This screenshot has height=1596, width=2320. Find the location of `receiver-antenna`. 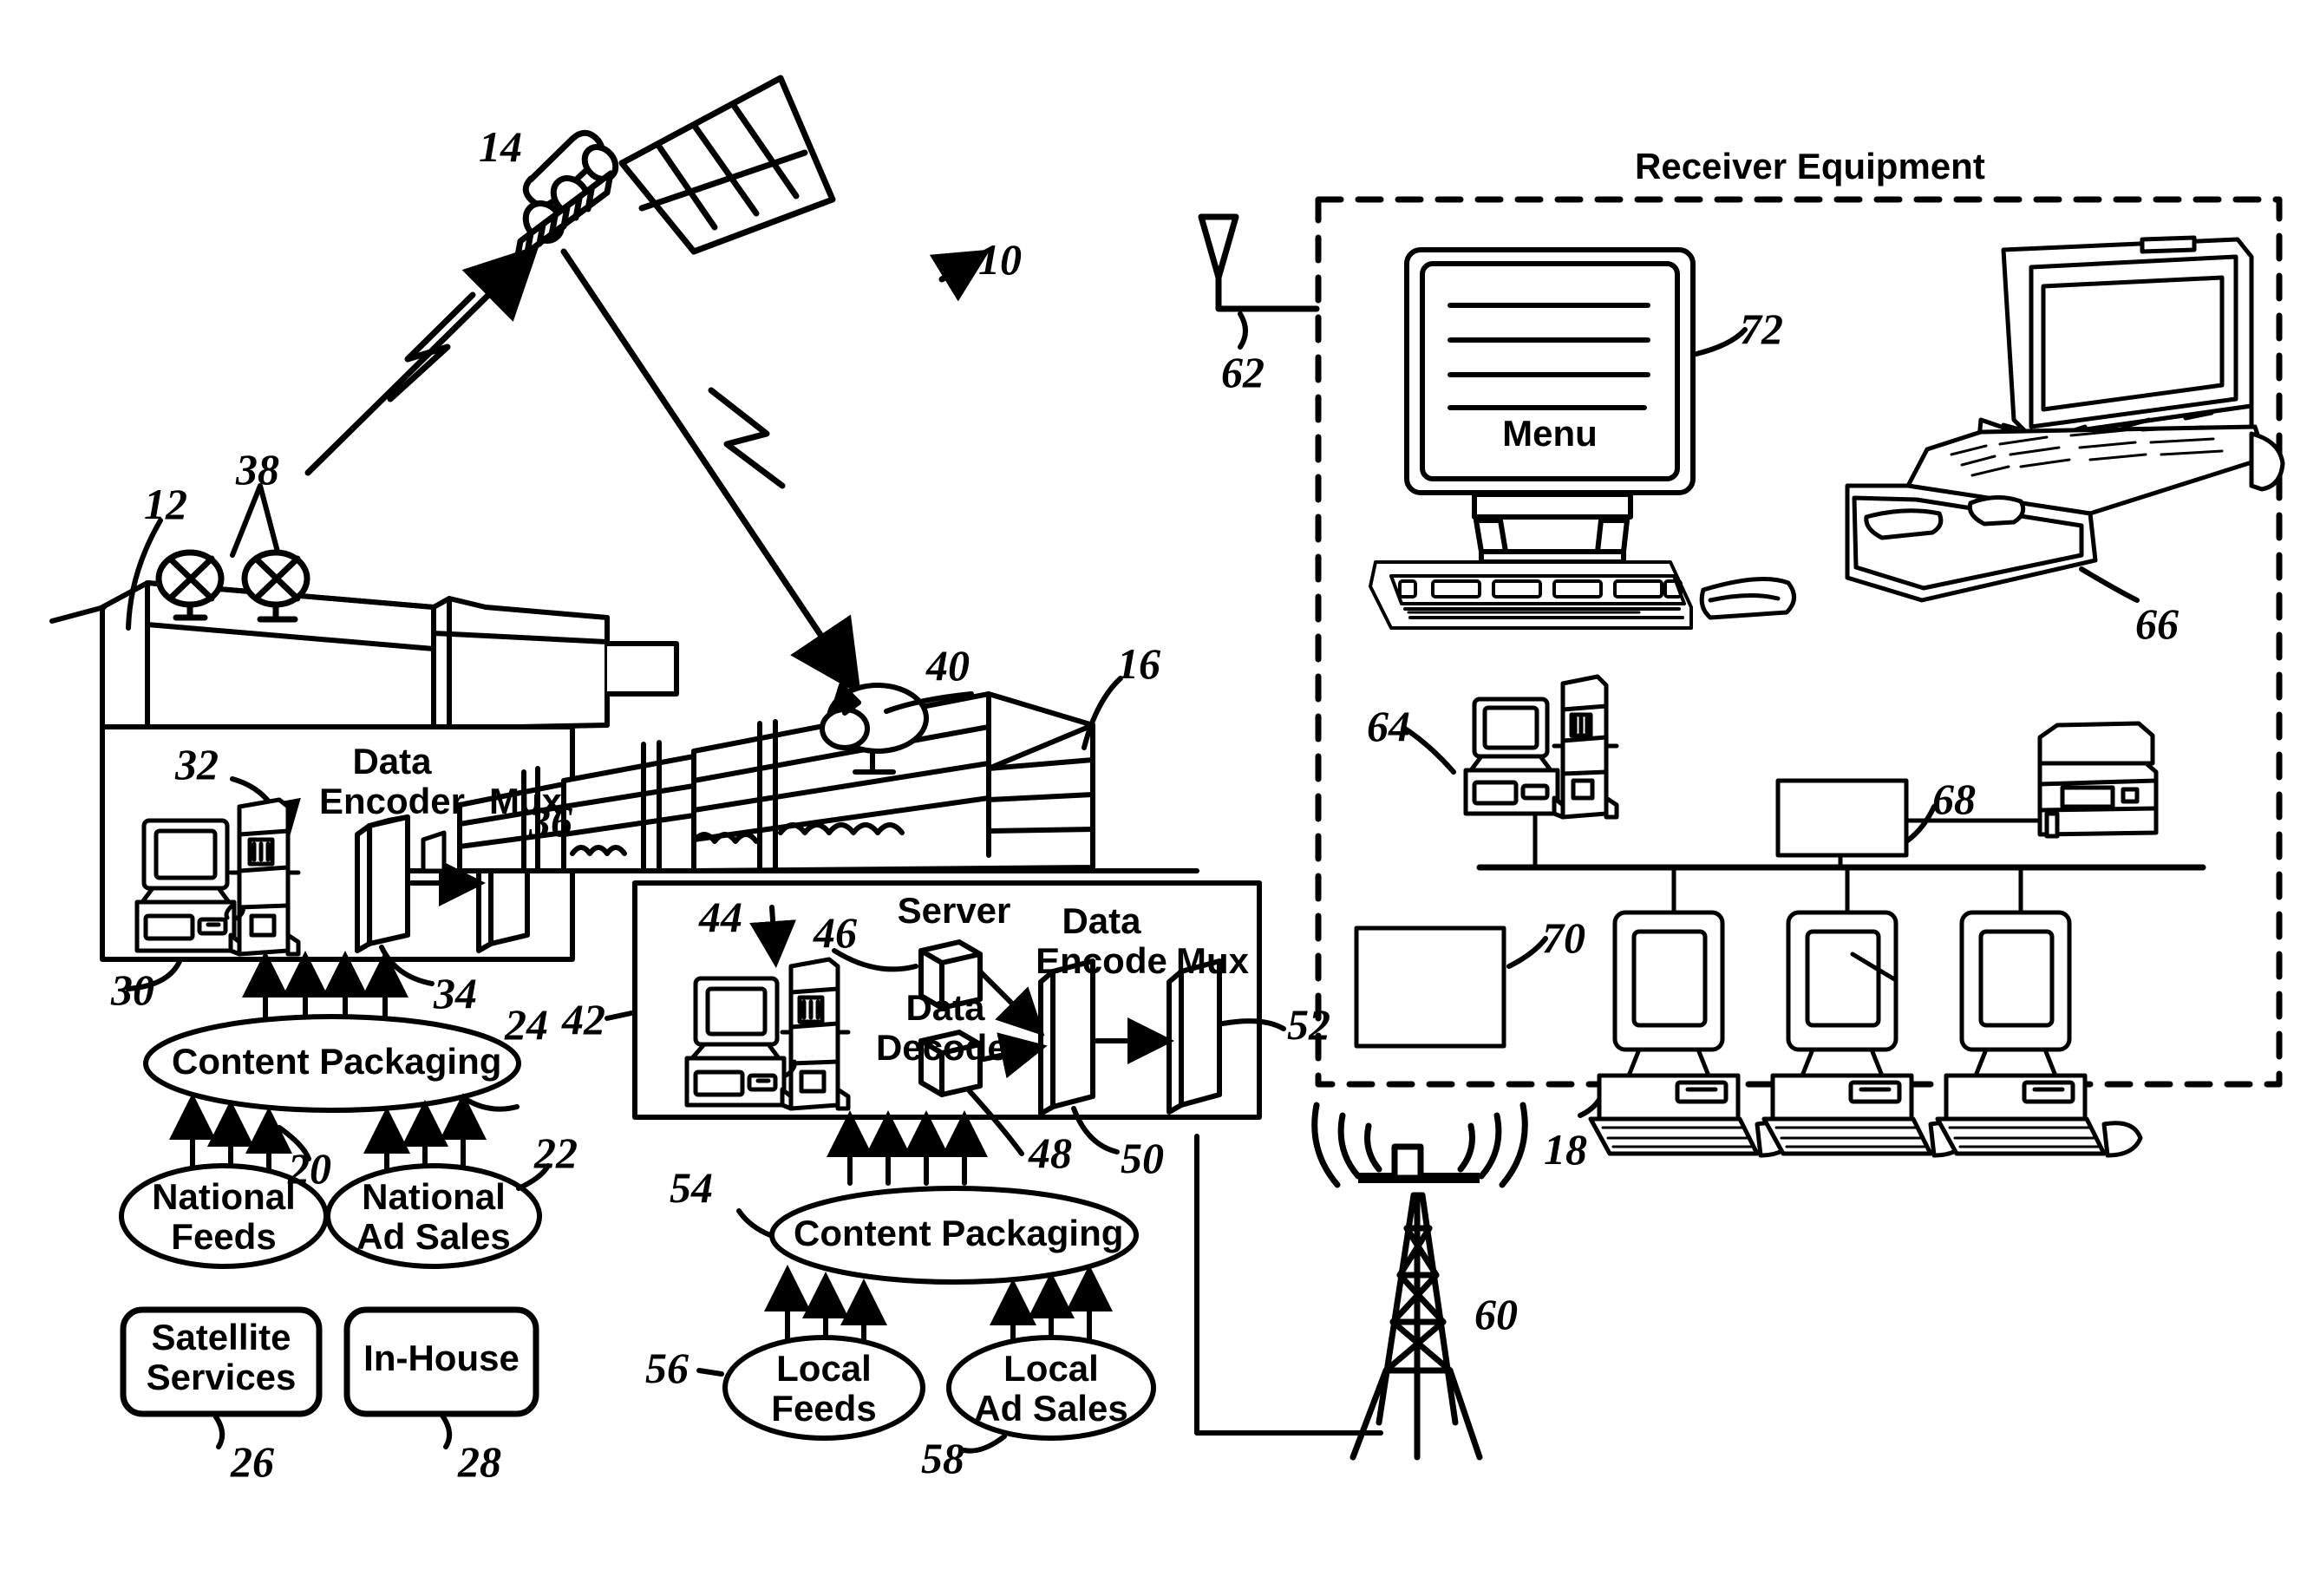

receiver-antenna is located at coordinates (1259, 262).